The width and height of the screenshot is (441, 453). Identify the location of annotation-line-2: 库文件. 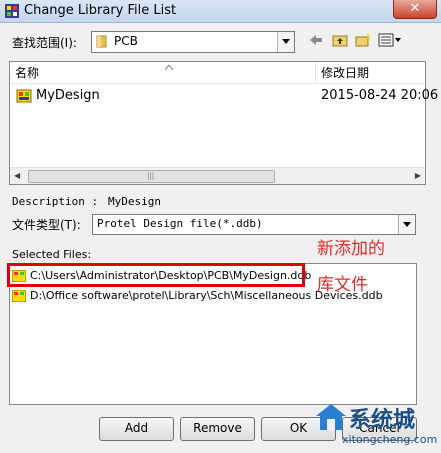
(342, 285).